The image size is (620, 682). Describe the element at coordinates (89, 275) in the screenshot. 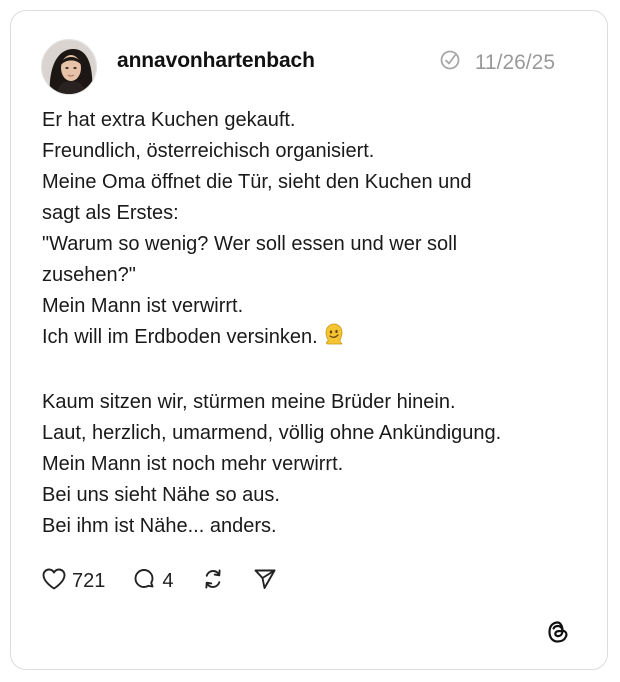

I see `post-line: zusehen?"` at that location.